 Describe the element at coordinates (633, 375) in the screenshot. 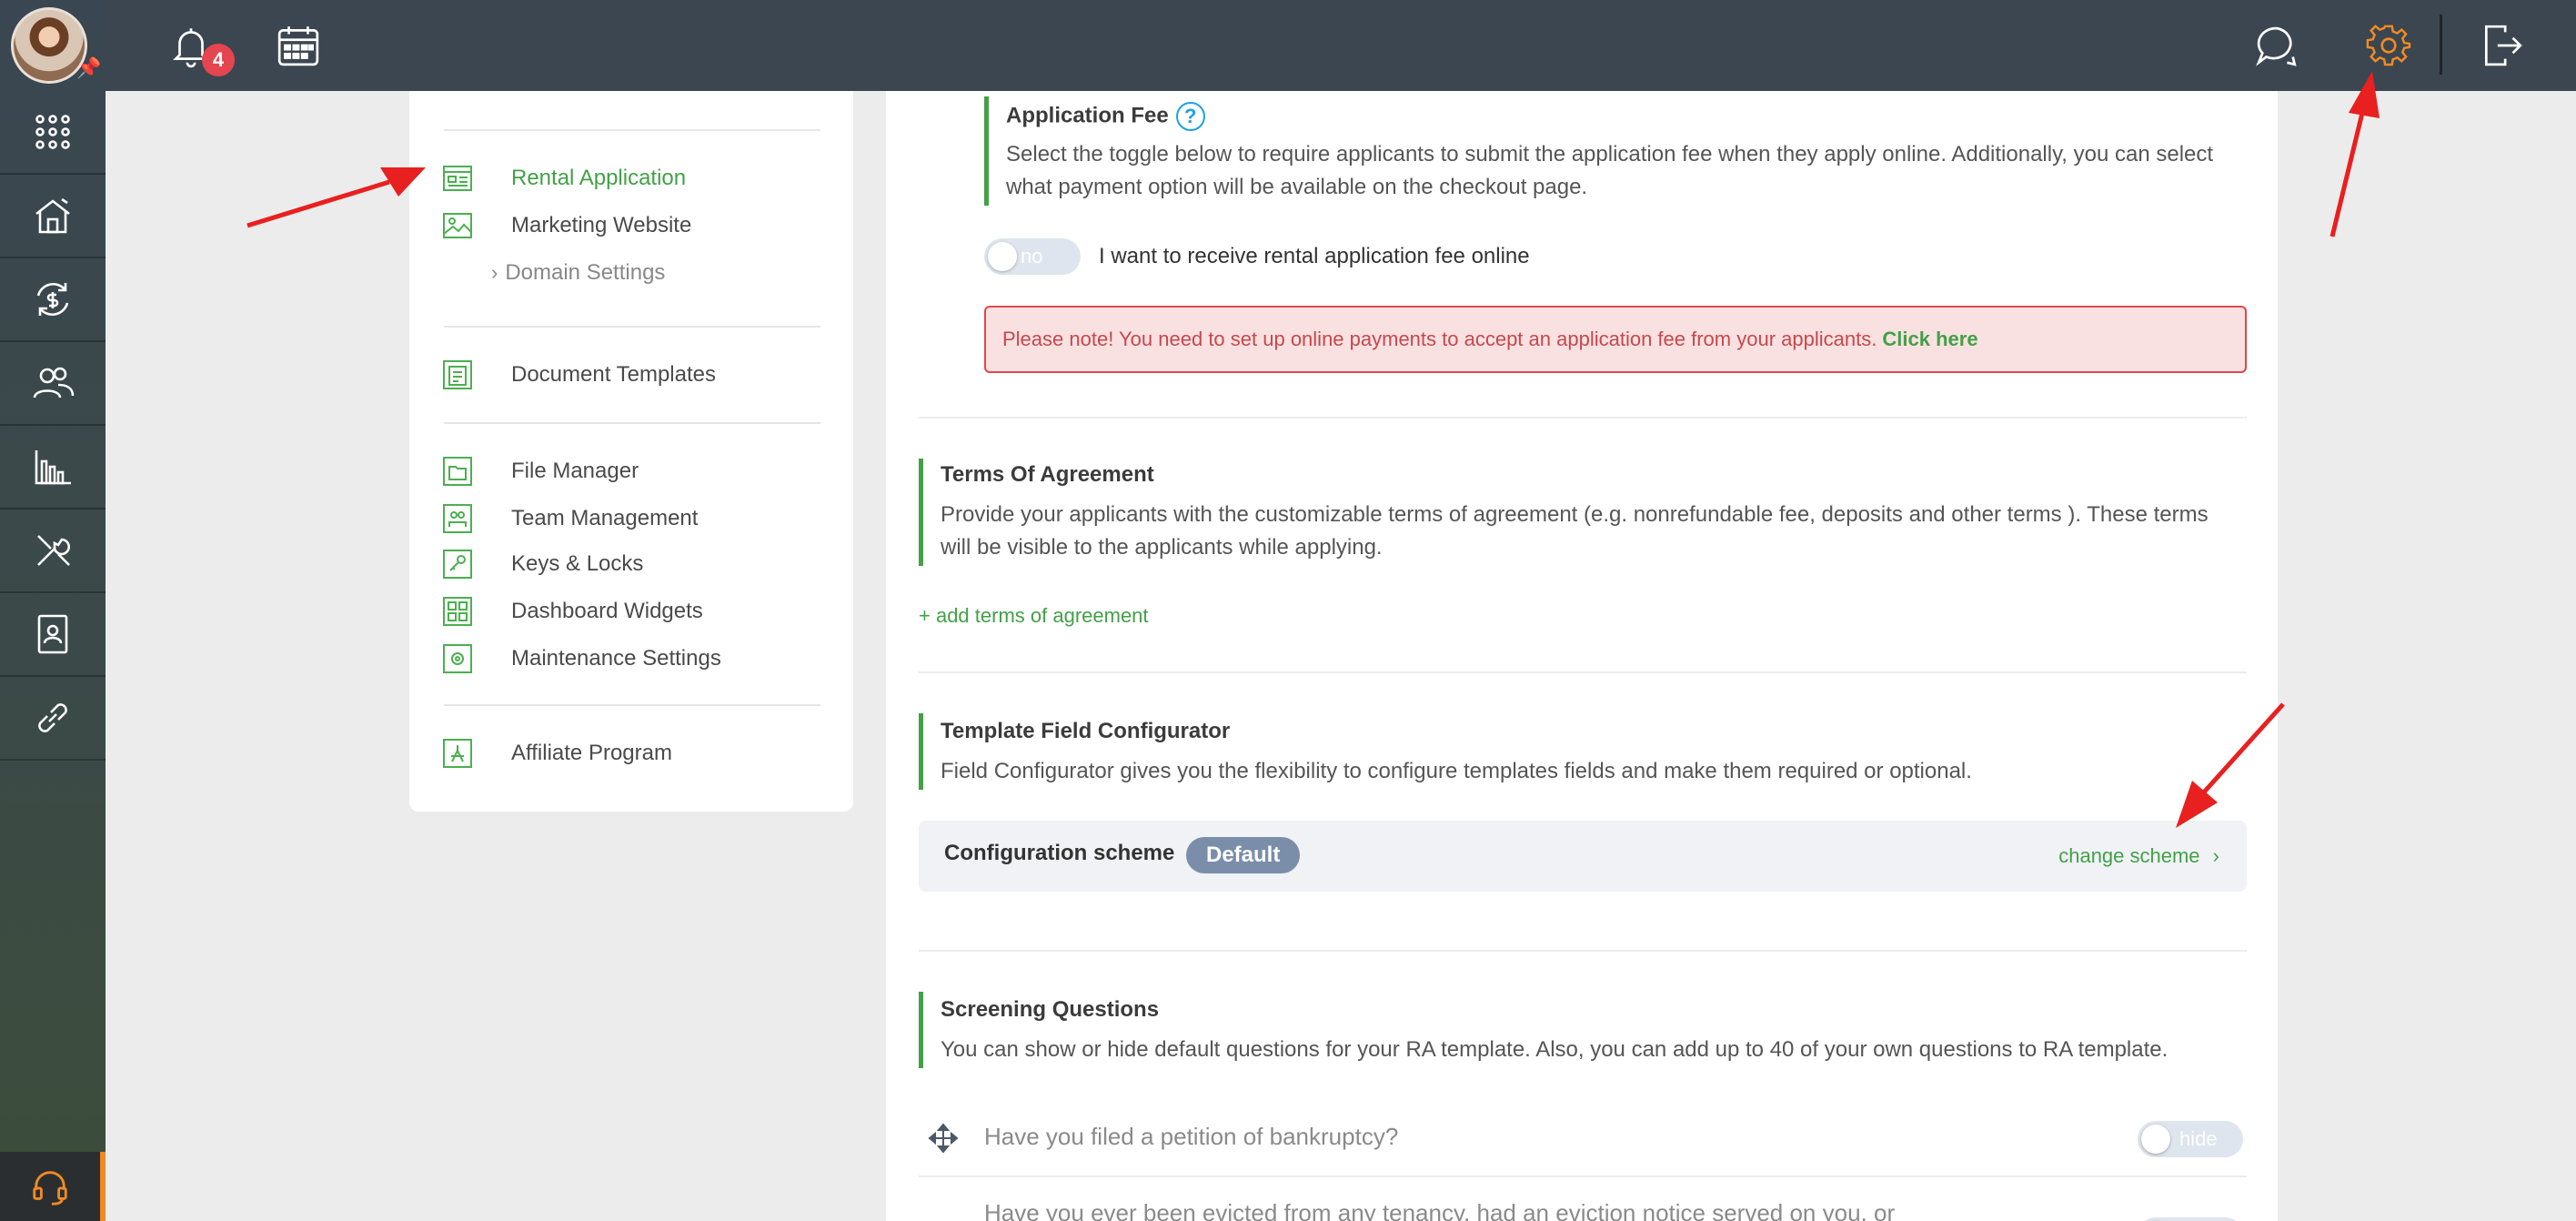

I see `menu-item-document-templates: Document Templates` at that location.